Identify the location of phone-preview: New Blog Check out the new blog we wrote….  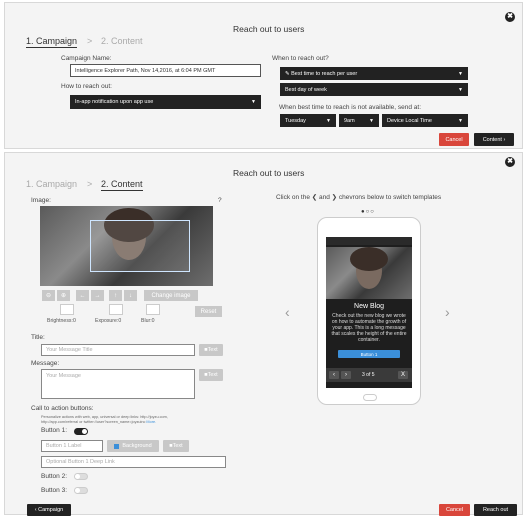
(369, 311).